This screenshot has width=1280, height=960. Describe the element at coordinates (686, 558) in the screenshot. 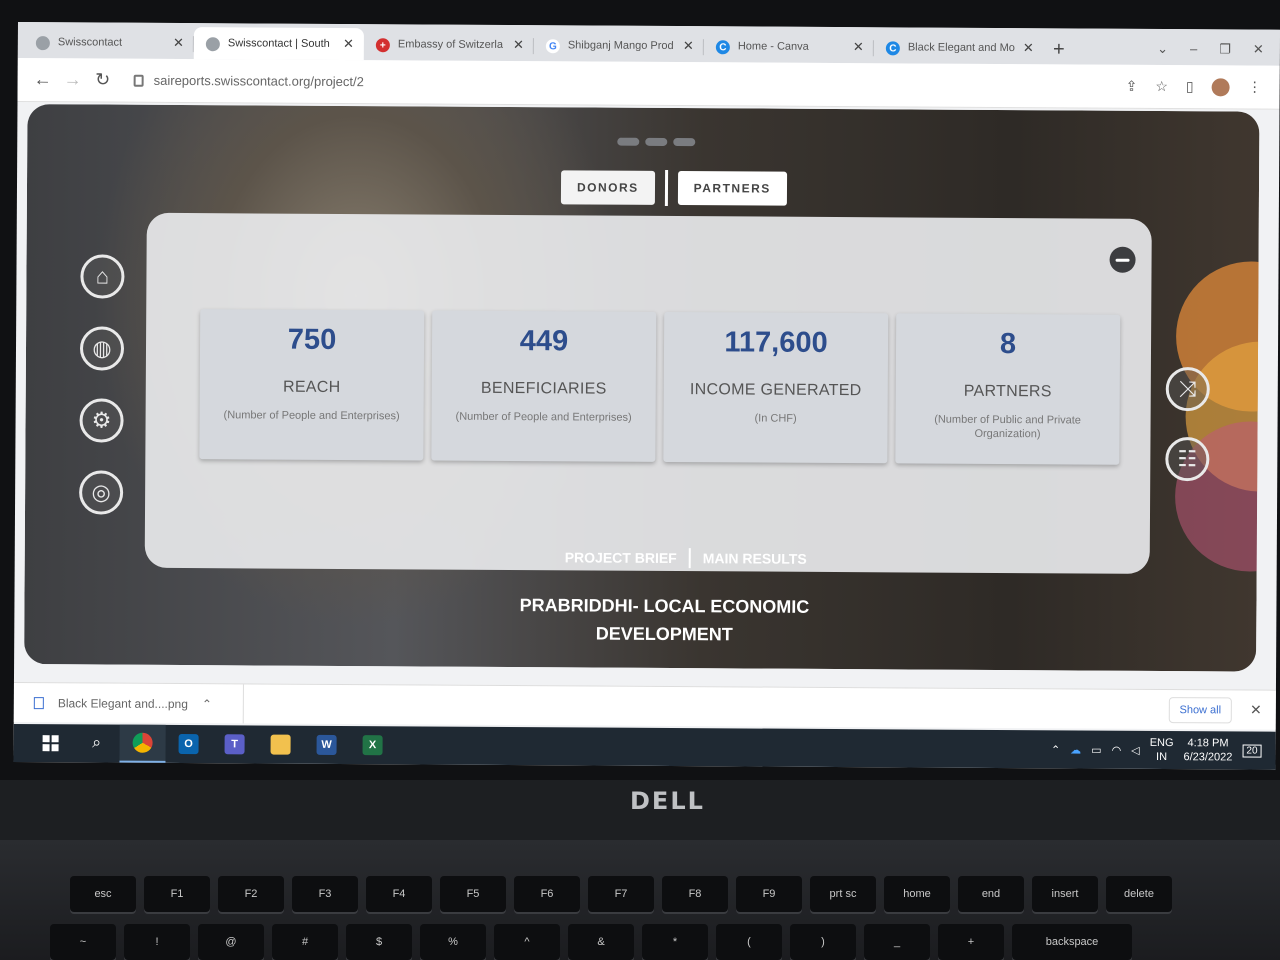

I see `project-links: PROJECT BRIEF MAIN RESULTS` at that location.